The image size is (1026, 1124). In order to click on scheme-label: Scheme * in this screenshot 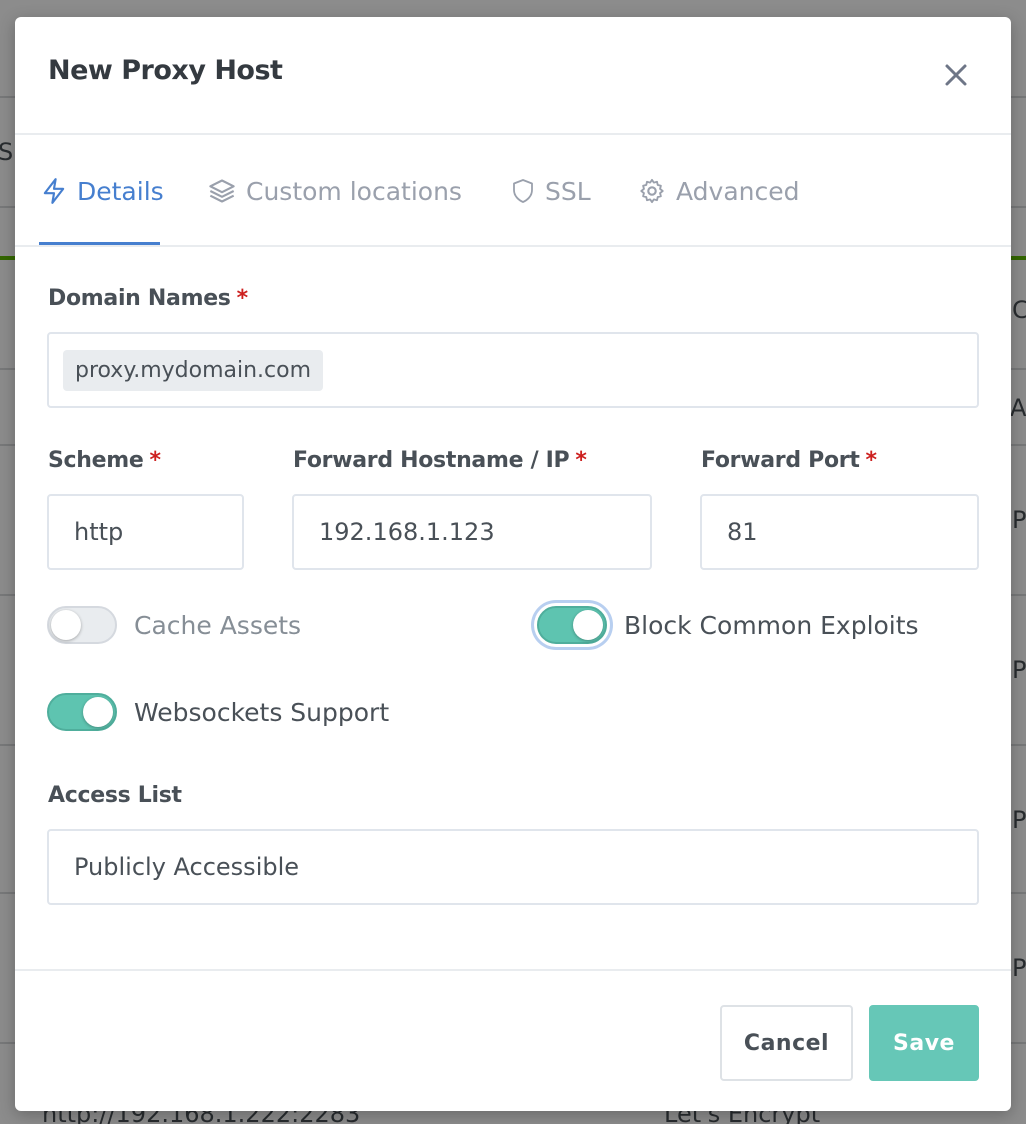, I will do `click(104, 460)`.